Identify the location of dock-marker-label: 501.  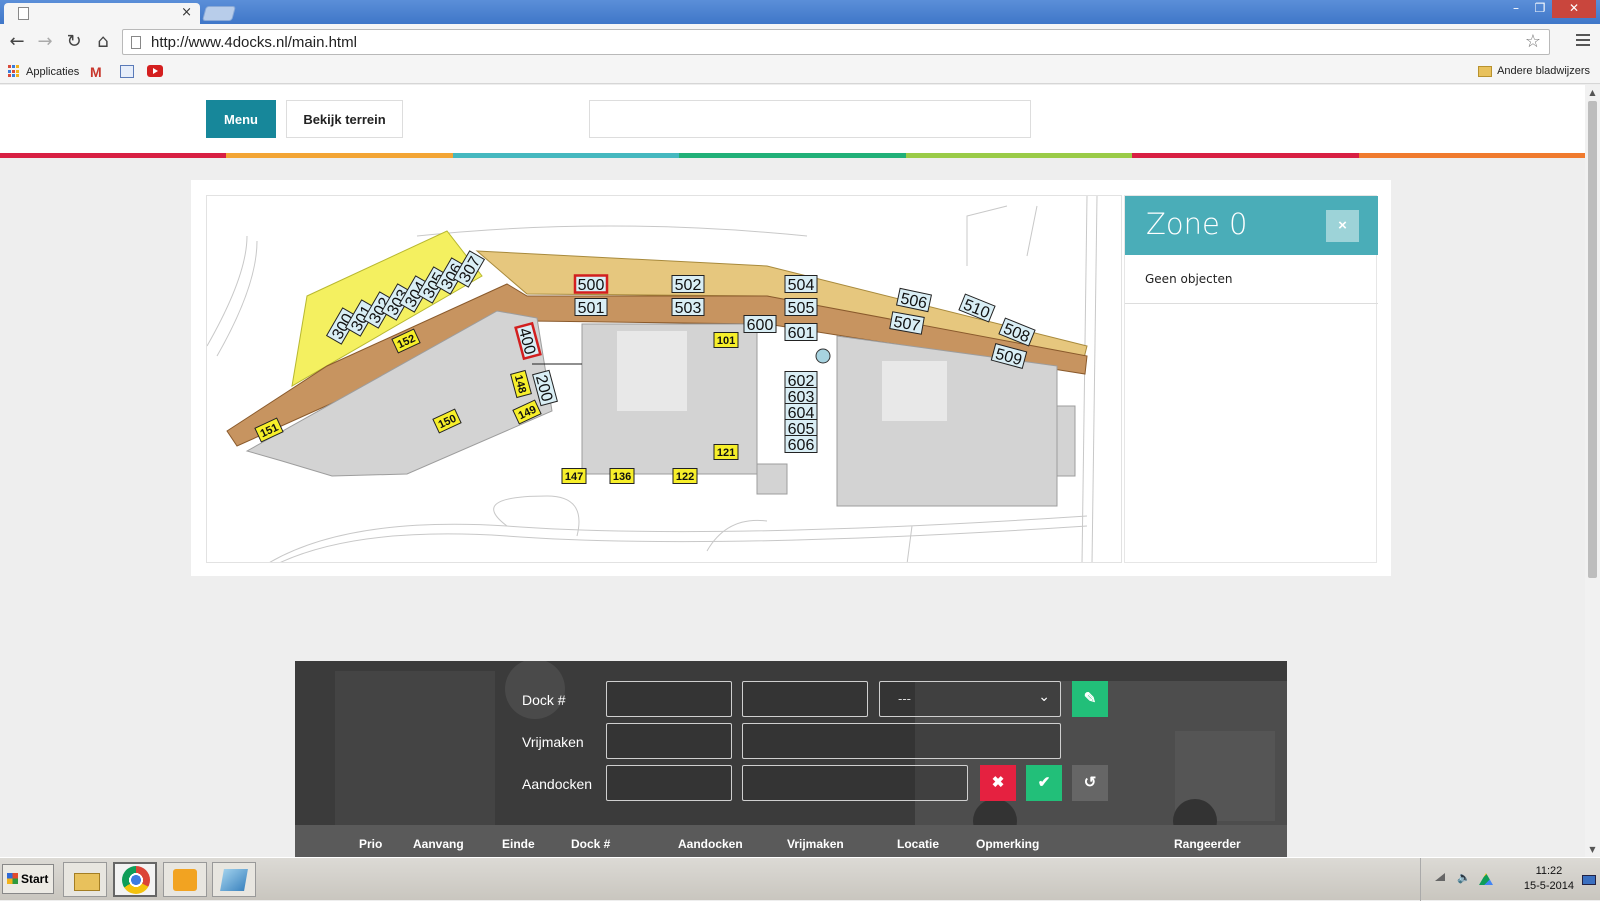
(591, 308).